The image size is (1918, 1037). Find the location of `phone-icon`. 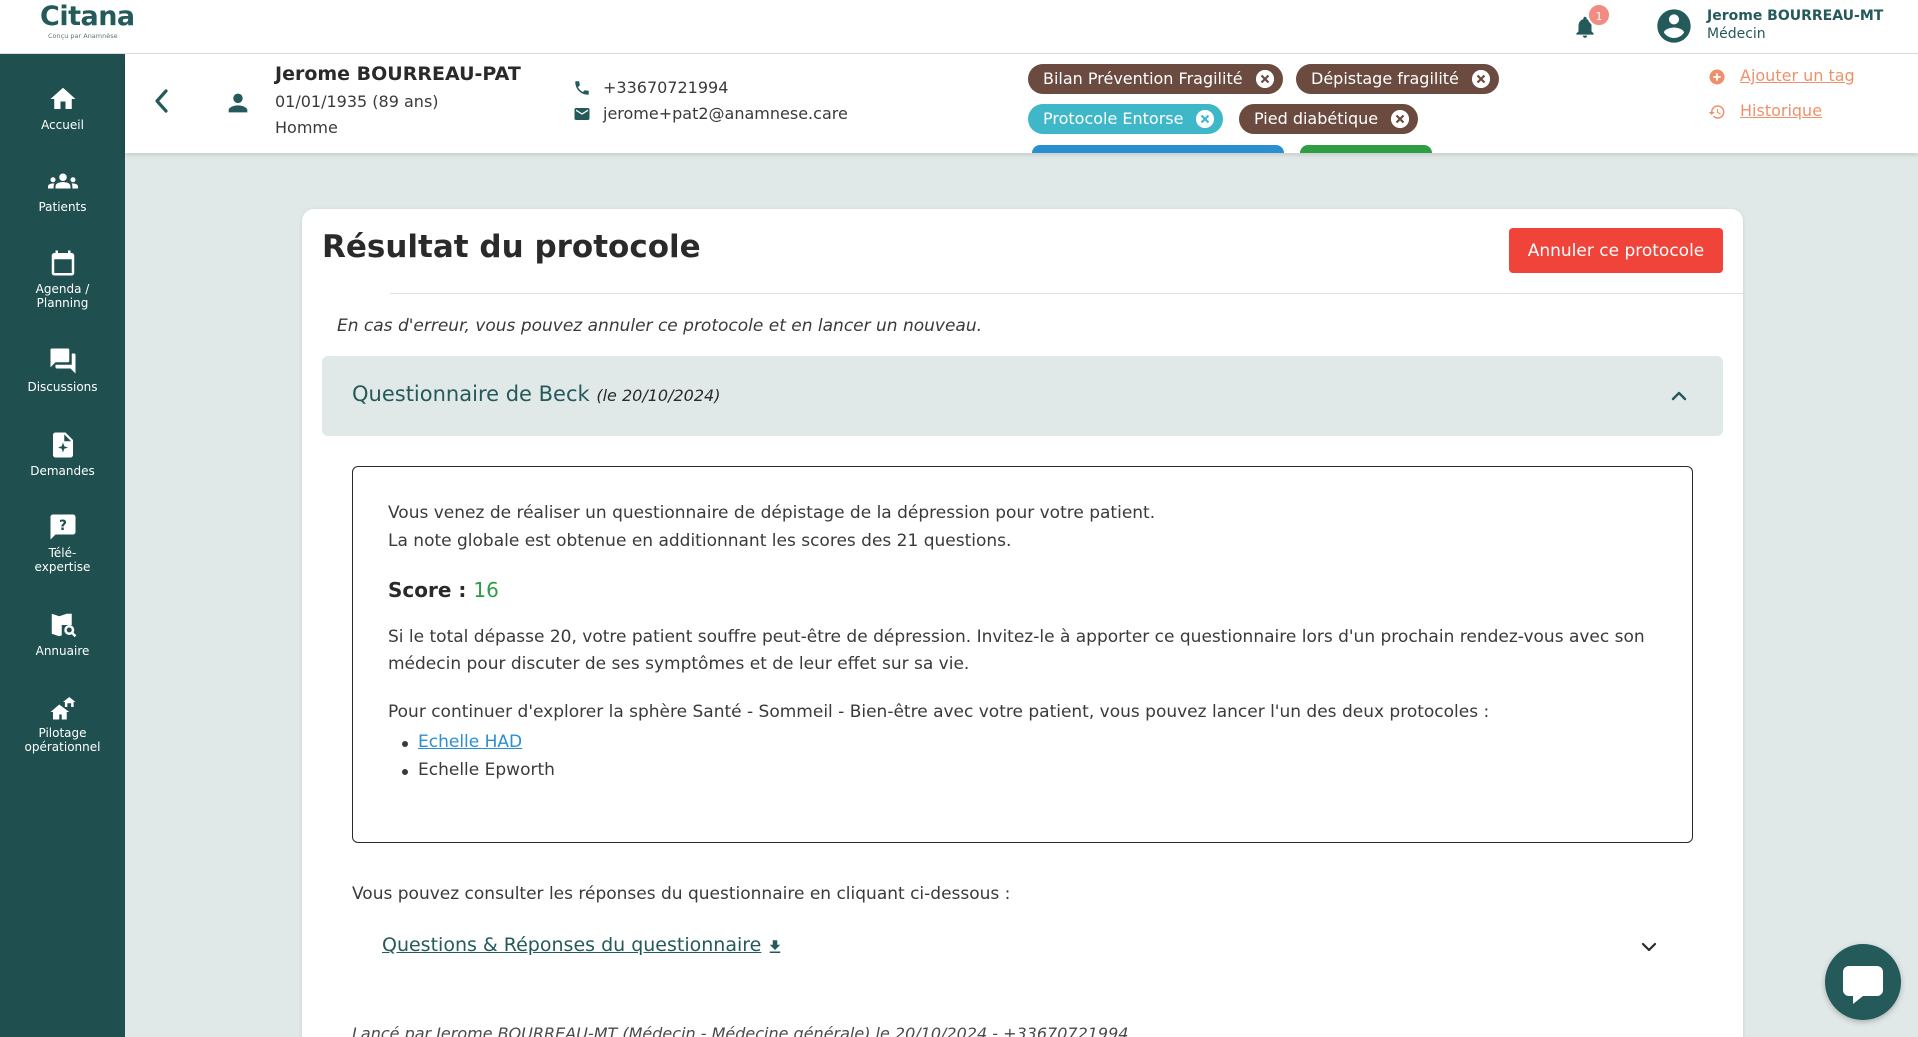

phone-icon is located at coordinates (582, 88).